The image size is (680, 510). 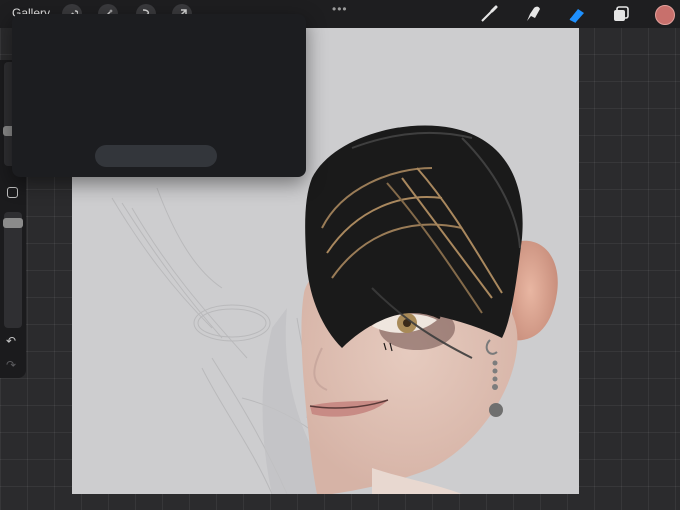 What do you see at coordinates (11, 365) in the screenshot?
I see `redo-icon: ↷` at bounding box center [11, 365].